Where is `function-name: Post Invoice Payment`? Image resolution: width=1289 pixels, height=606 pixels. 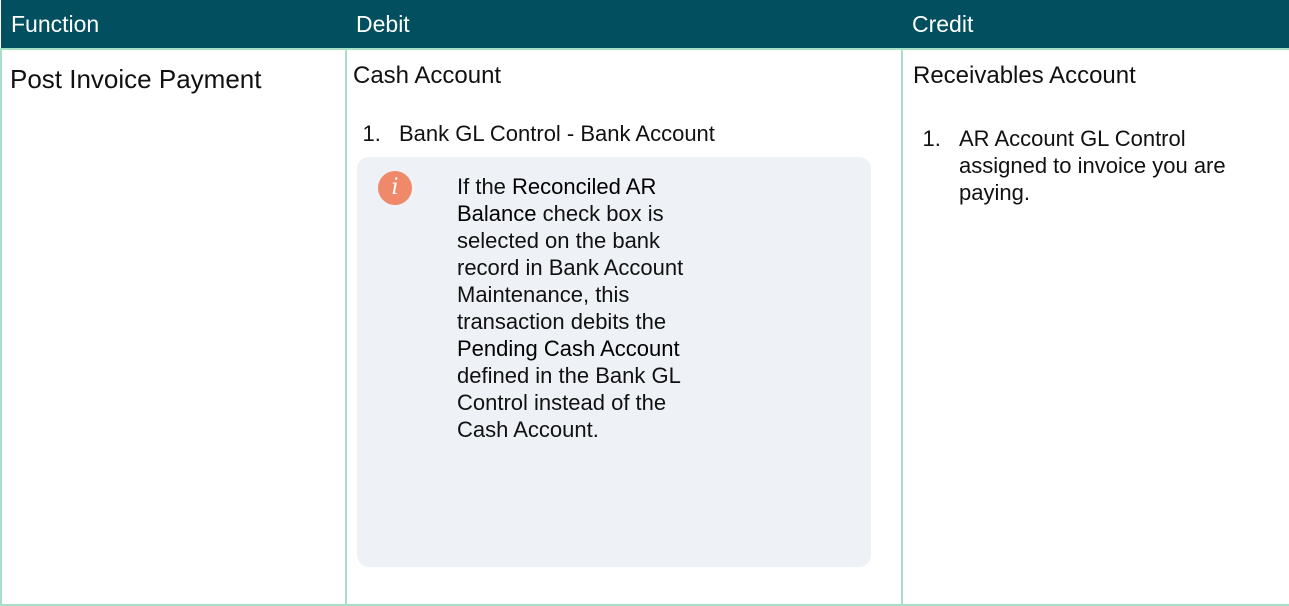 function-name: Post Invoice Payment is located at coordinates (136, 79).